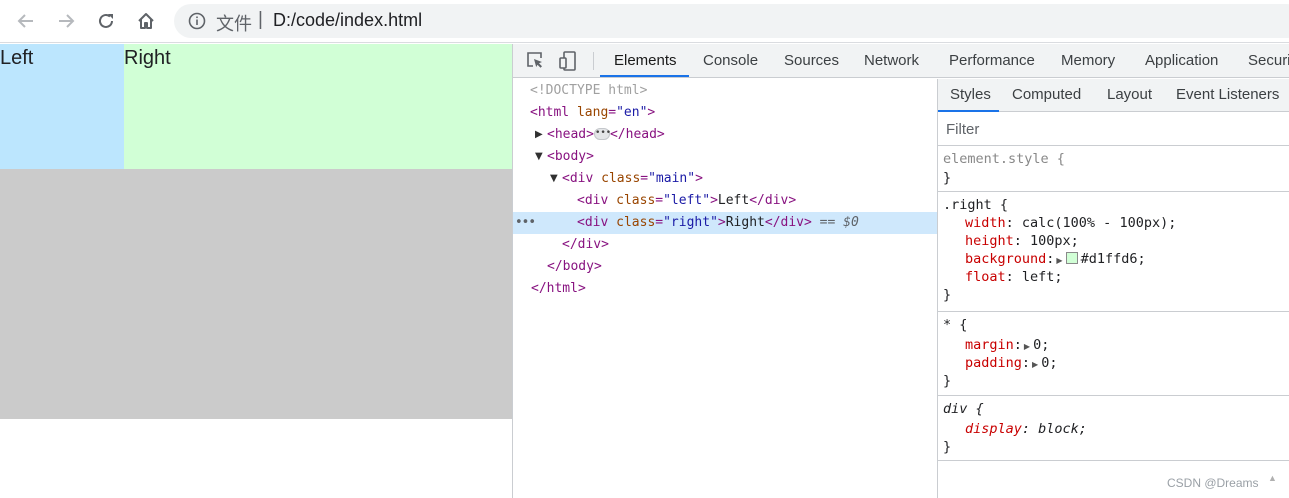  What do you see at coordinates (989, 241) in the screenshot?
I see `prop-name: height` at bounding box center [989, 241].